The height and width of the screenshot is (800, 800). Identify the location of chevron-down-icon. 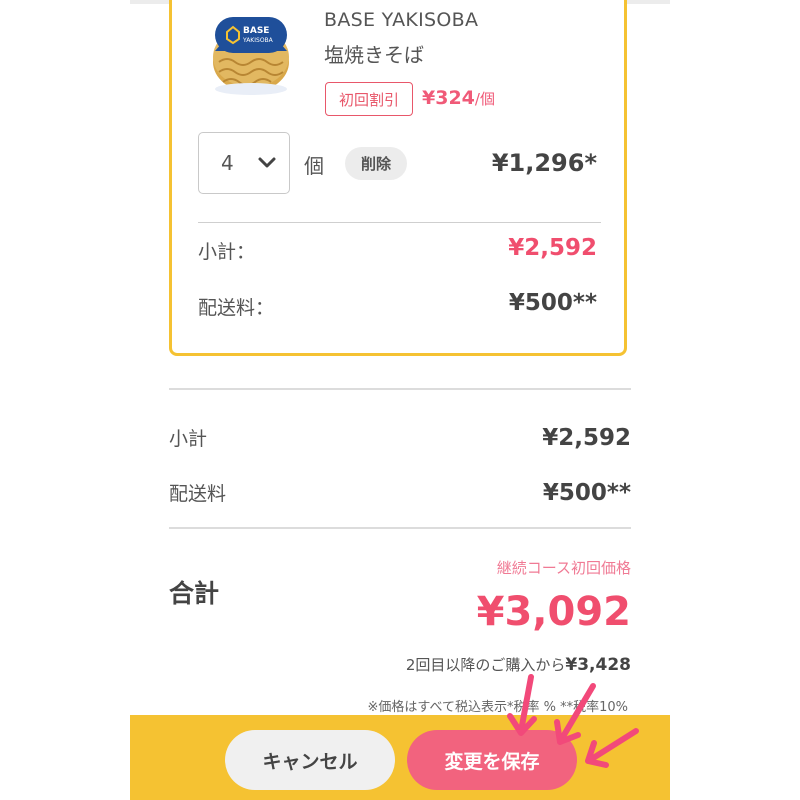
(267, 162).